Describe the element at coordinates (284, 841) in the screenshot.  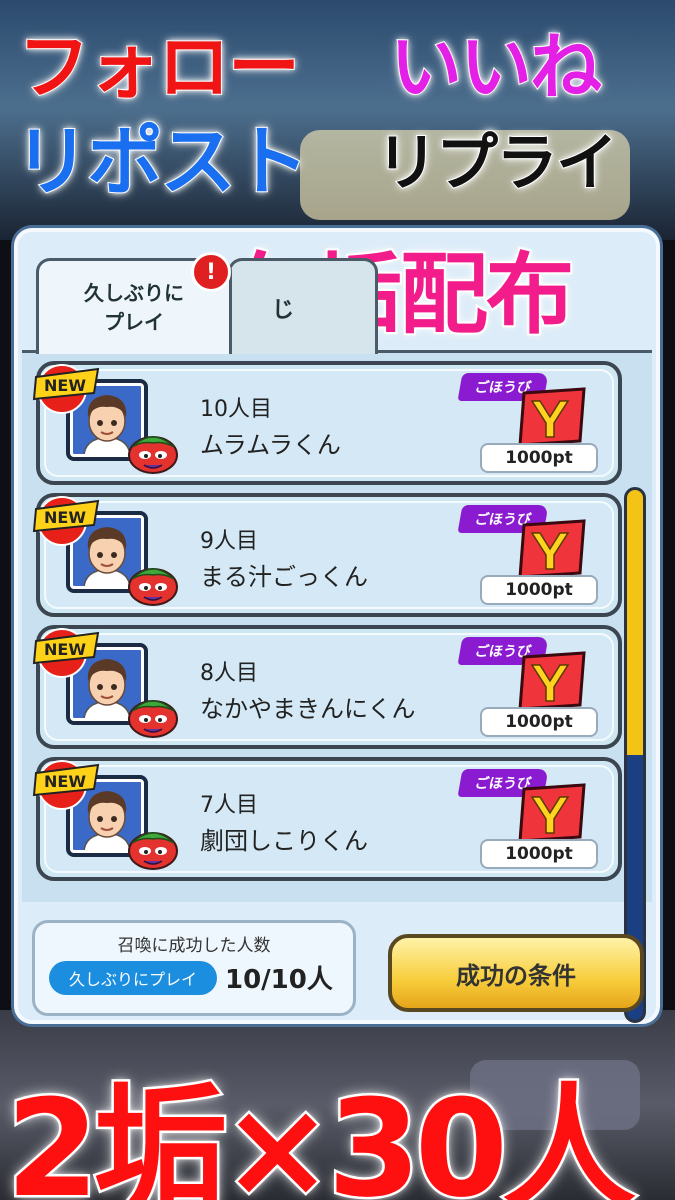
I see `friend-name: 劇団しこりくん` at that location.